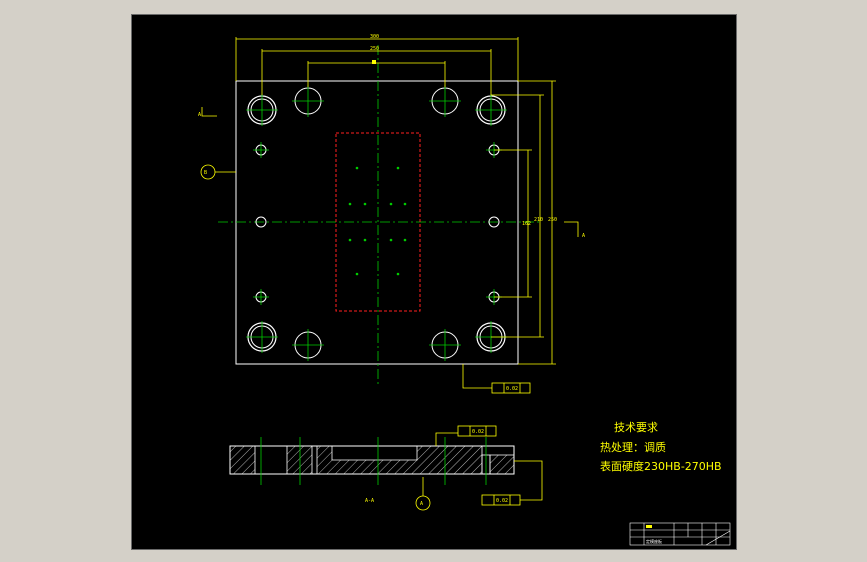  Describe the element at coordinates (526, 224) in the screenshot. I see `dimension-text-right-3: 162` at that location.